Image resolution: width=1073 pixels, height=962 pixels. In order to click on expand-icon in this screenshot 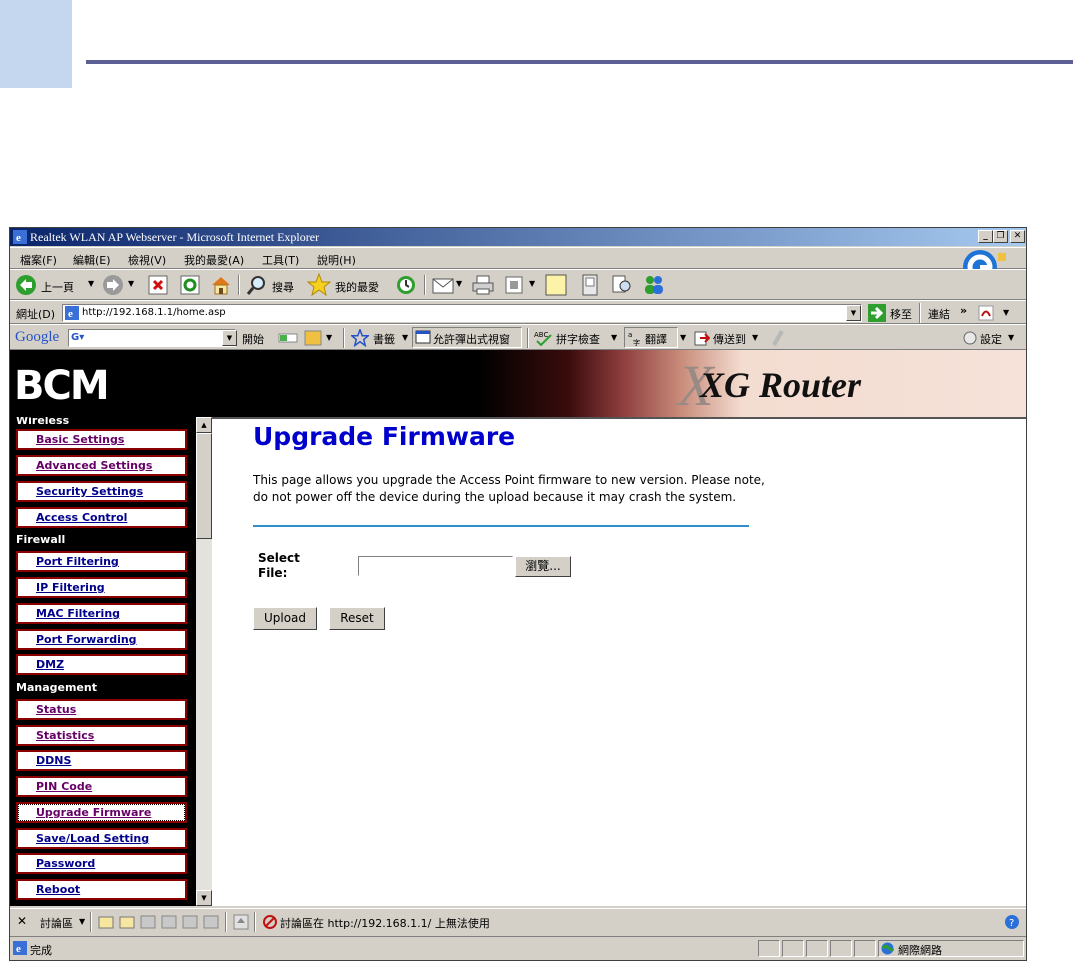, I will do `click(148, 922)`.